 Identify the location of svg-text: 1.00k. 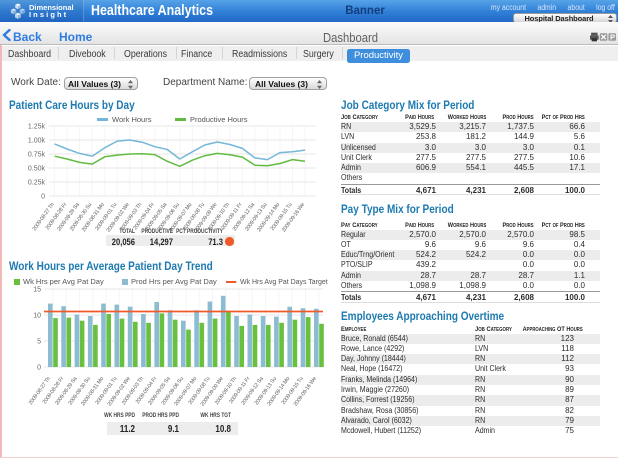
(37, 141).